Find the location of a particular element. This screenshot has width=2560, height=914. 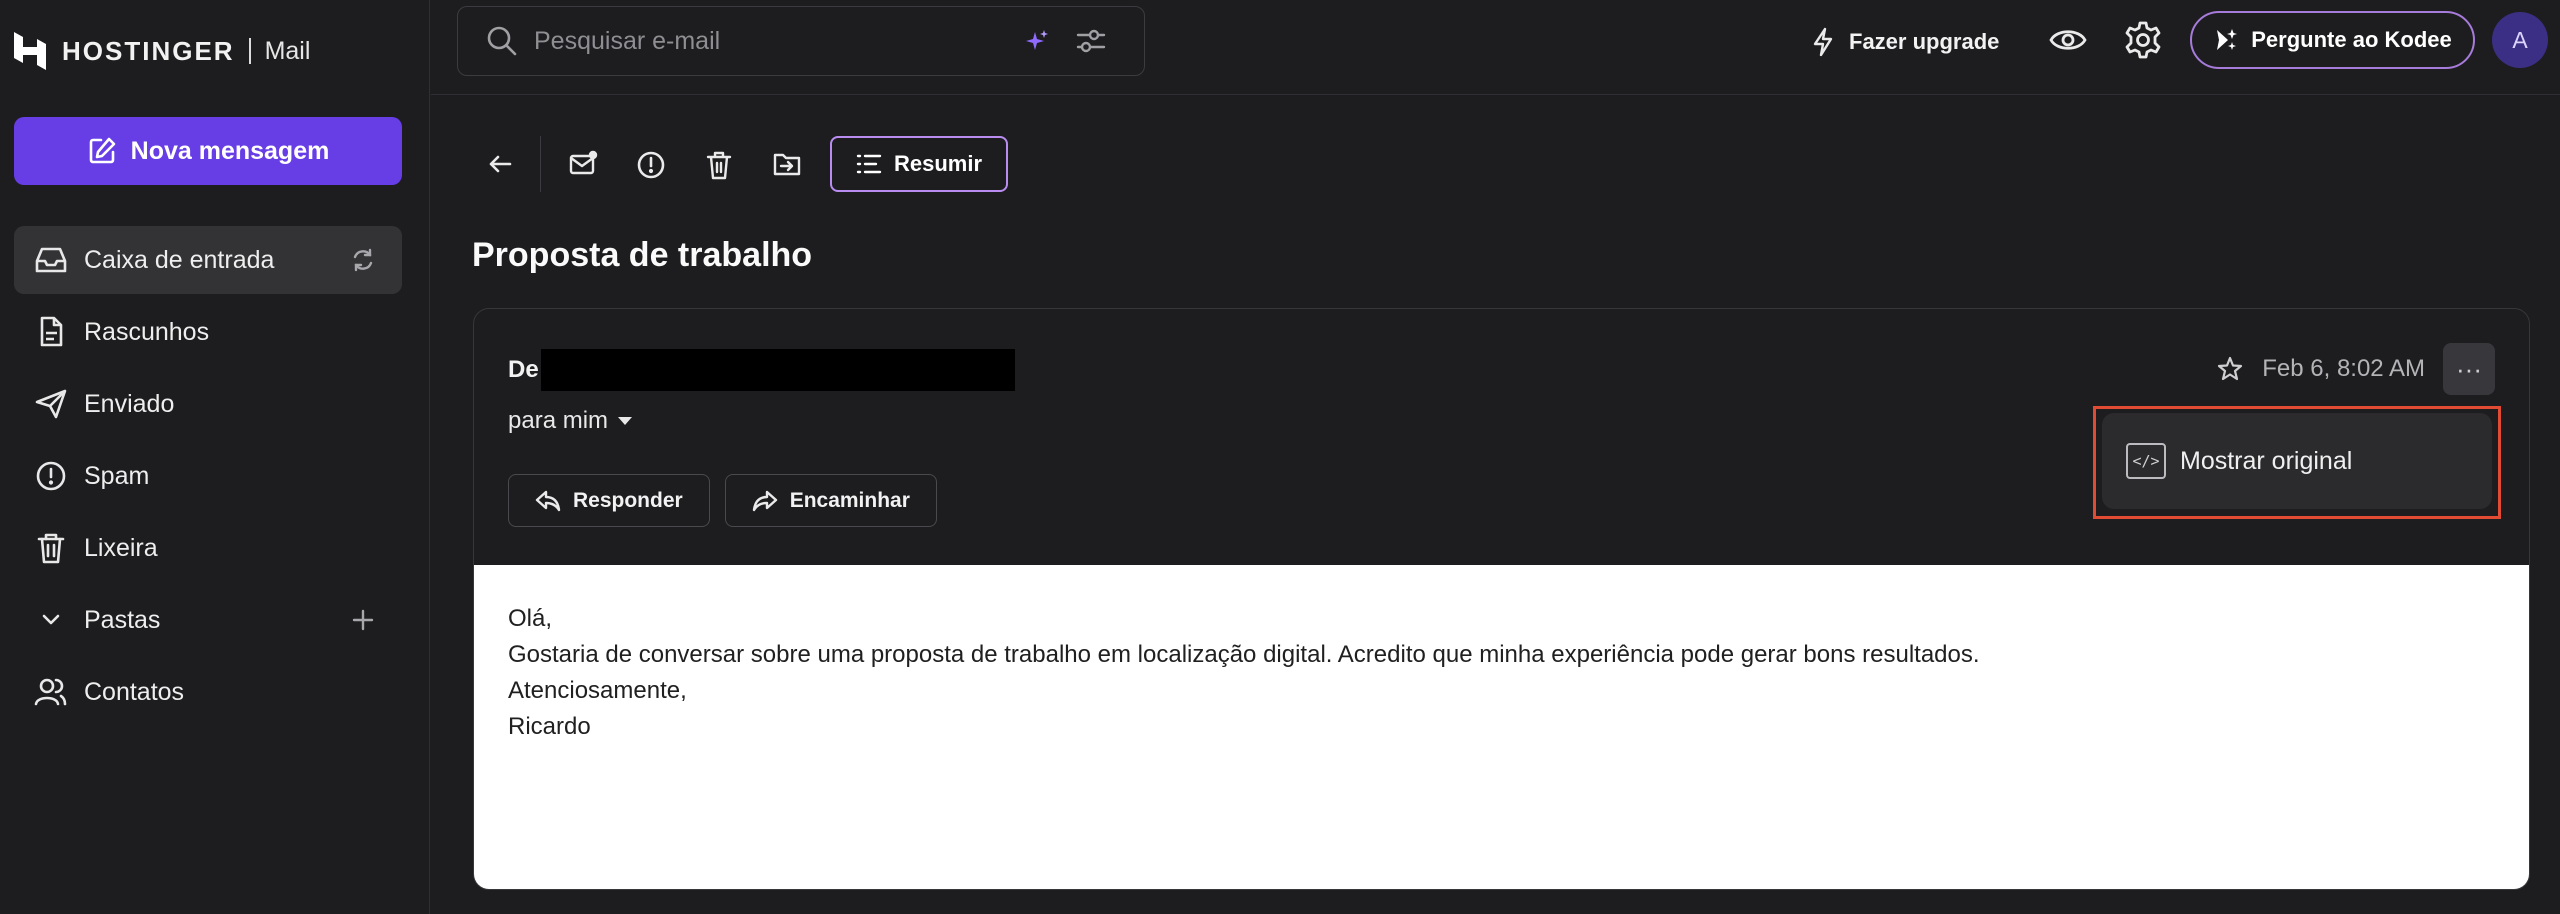

message-toolbar: Resumir is located at coordinates (776, 164).